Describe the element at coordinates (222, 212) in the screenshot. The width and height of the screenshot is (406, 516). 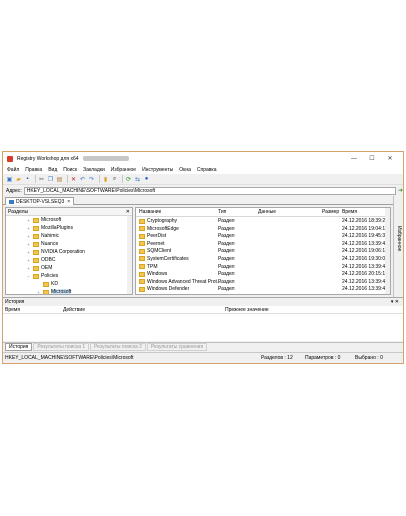
I see `column-type: Тип` at that location.